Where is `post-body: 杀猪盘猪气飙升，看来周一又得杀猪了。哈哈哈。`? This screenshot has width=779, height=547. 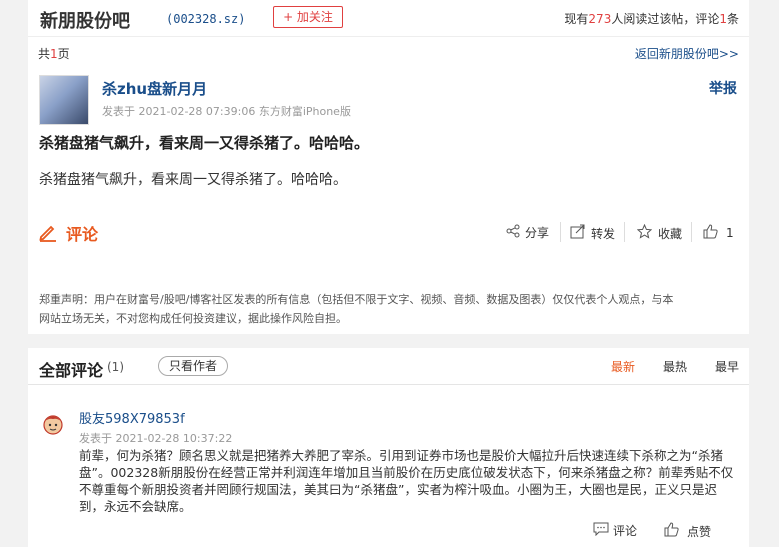
post-body: 杀猪盘猪气飙升，看来周一又得杀猪了。哈哈哈。 is located at coordinates (193, 180).